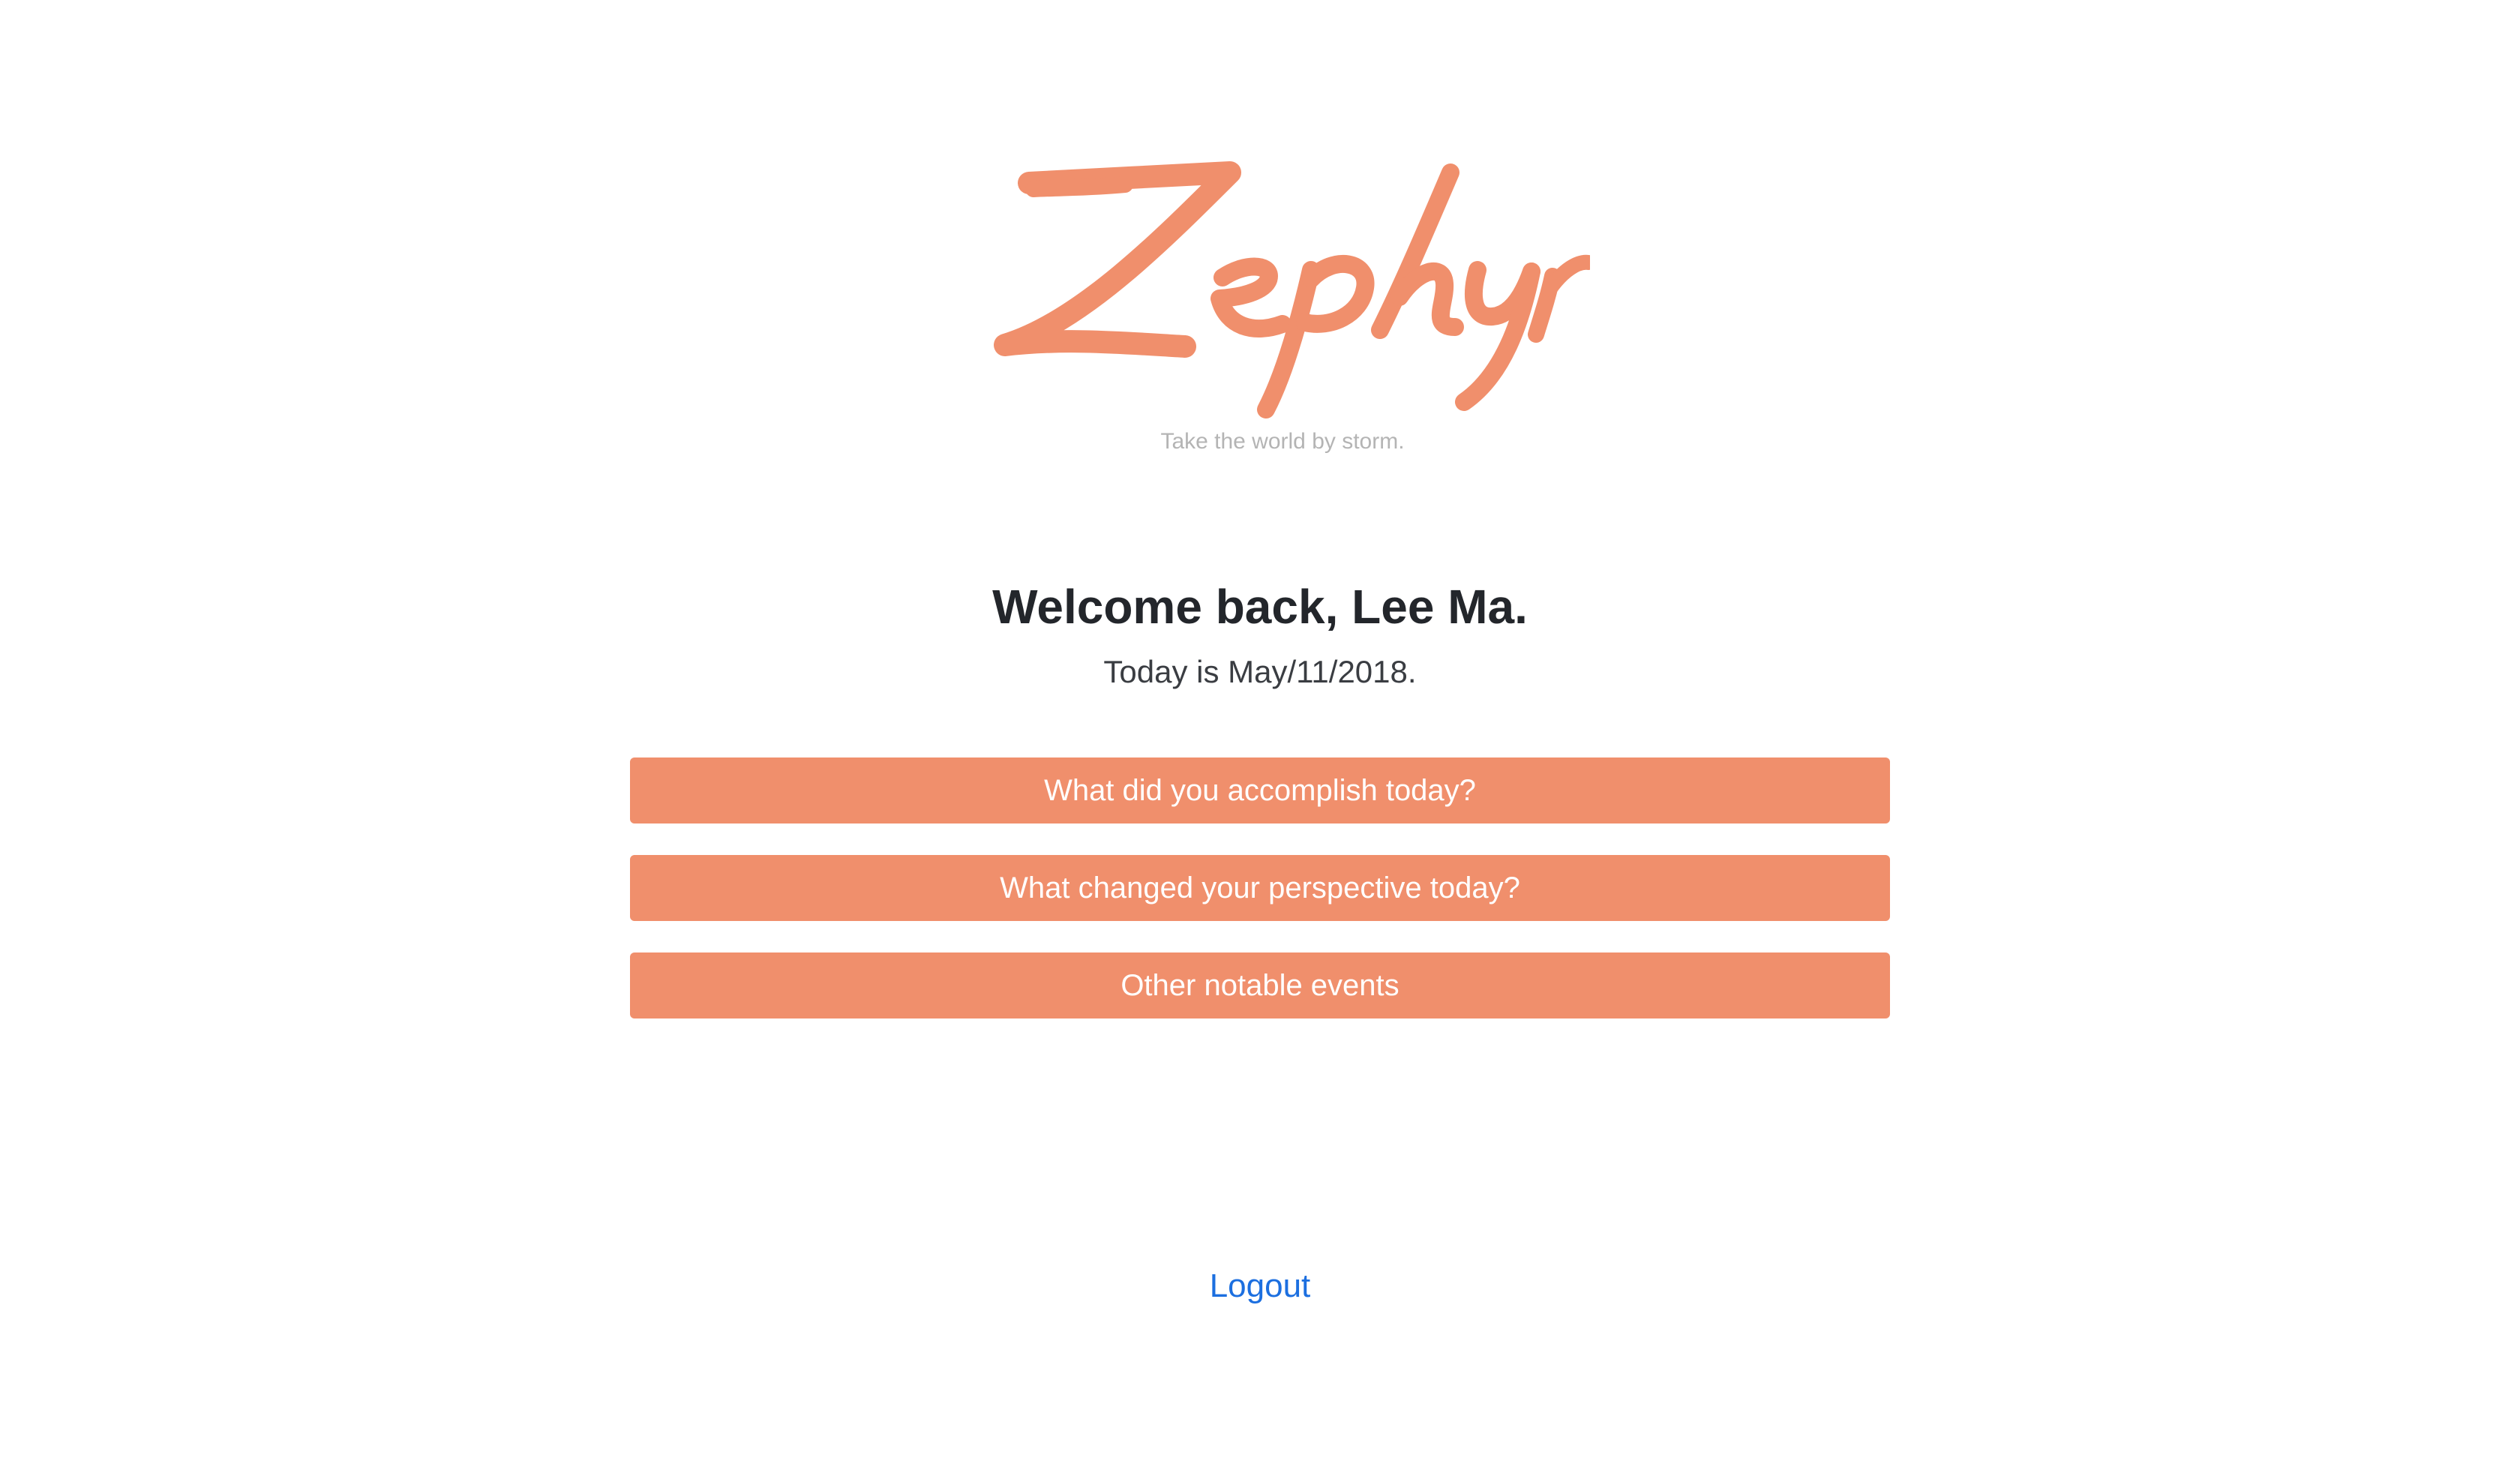 The width and height of the screenshot is (2520, 1464). Describe the element at coordinates (1282, 441) in the screenshot. I see `brand-tagline: Take the world by storm.` at that location.